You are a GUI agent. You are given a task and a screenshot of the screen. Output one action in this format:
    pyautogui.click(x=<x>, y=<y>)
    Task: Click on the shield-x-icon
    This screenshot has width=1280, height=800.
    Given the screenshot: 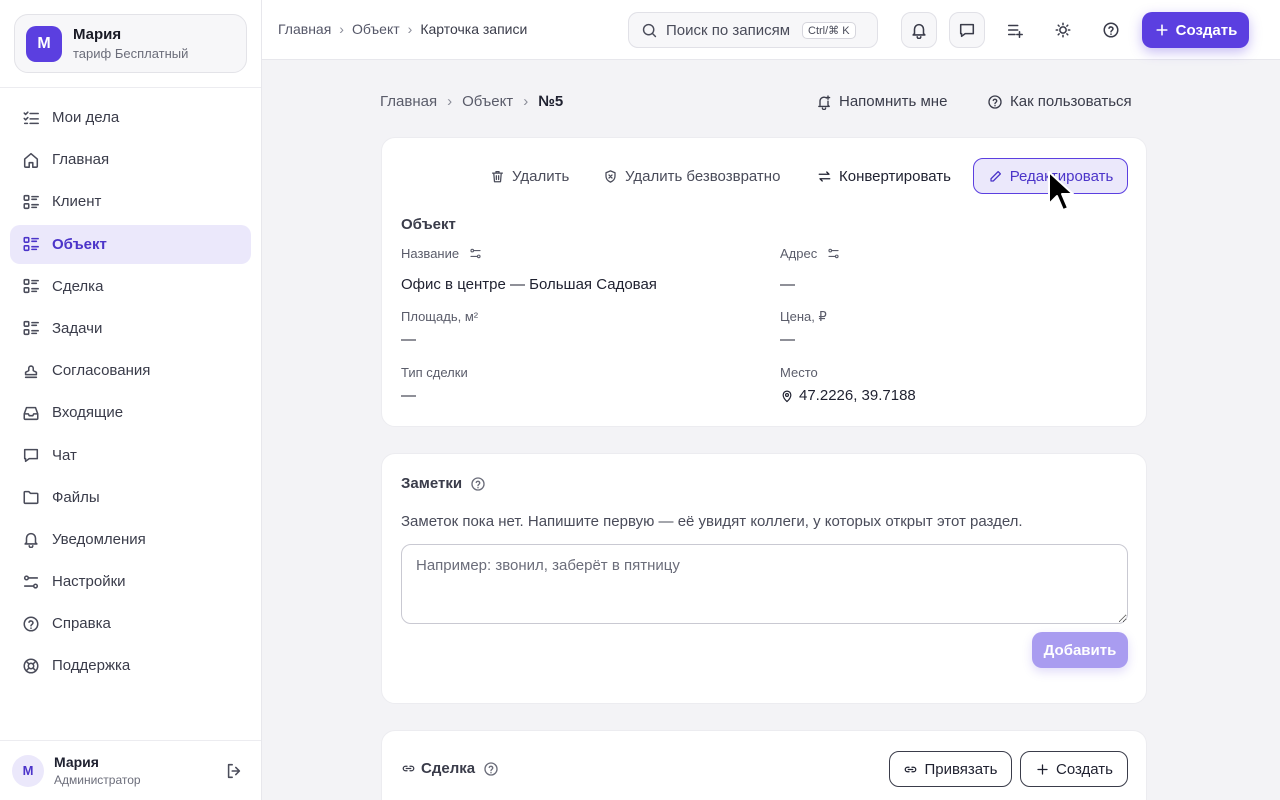 What is the action you would take?
    pyautogui.click(x=610, y=176)
    